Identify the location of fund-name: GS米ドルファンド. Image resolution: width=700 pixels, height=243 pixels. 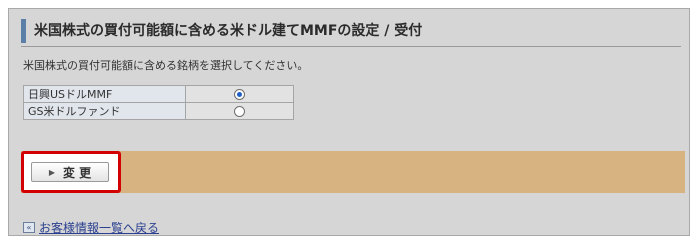
(104, 111).